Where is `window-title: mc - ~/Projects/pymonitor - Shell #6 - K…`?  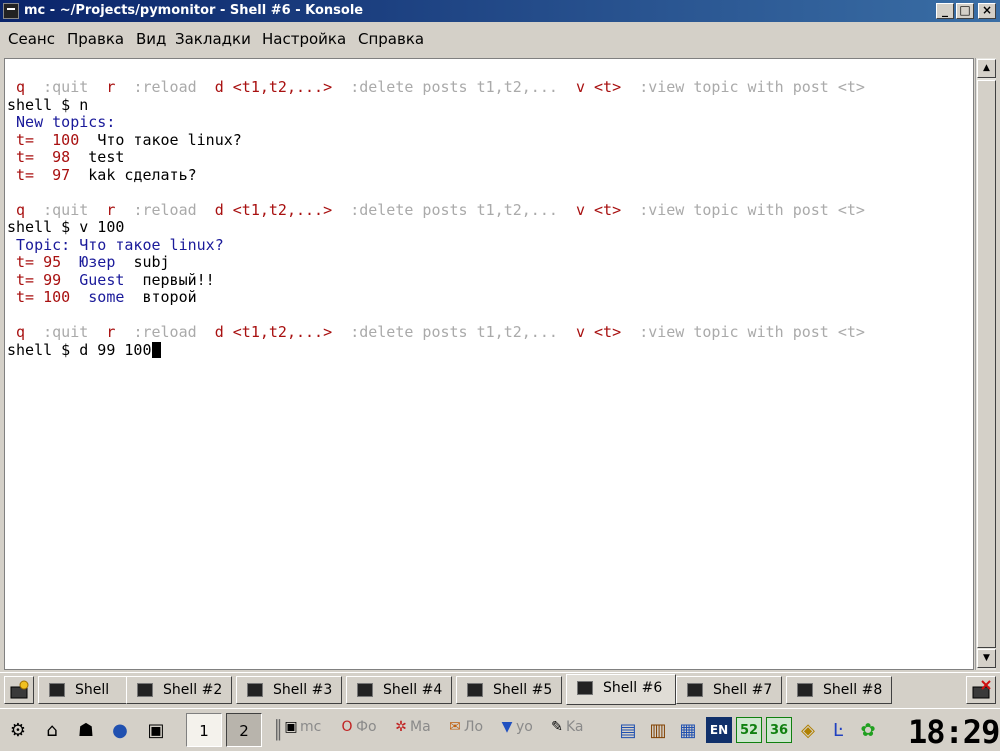 window-title: mc - ~/Projects/pymonitor - Shell #6 - K… is located at coordinates (194, 10).